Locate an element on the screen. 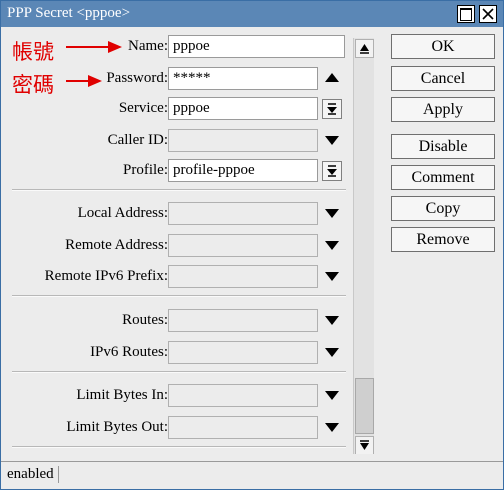 The width and height of the screenshot is (504, 490). maximize-button is located at coordinates (466, 14).